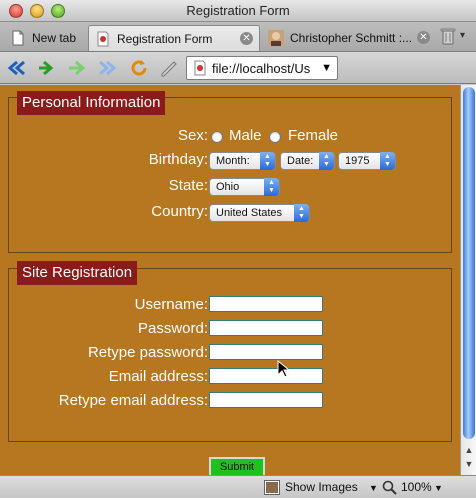 This screenshot has height=498, width=476. Describe the element at coordinates (165, 38) in the screenshot. I see `tab-label: Registration Form` at that location.